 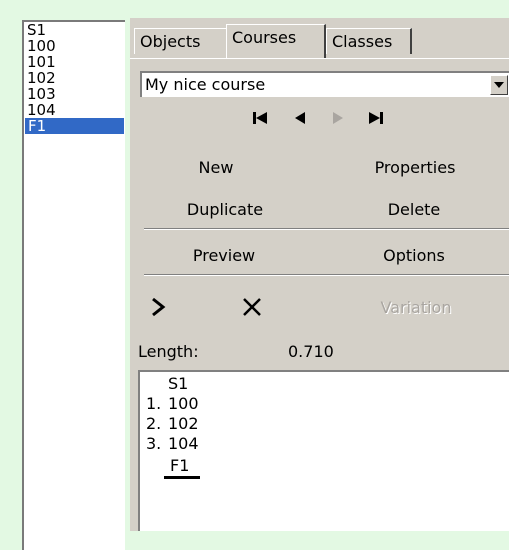 What do you see at coordinates (183, 423) in the screenshot?
I see `control-code: 102` at bounding box center [183, 423].